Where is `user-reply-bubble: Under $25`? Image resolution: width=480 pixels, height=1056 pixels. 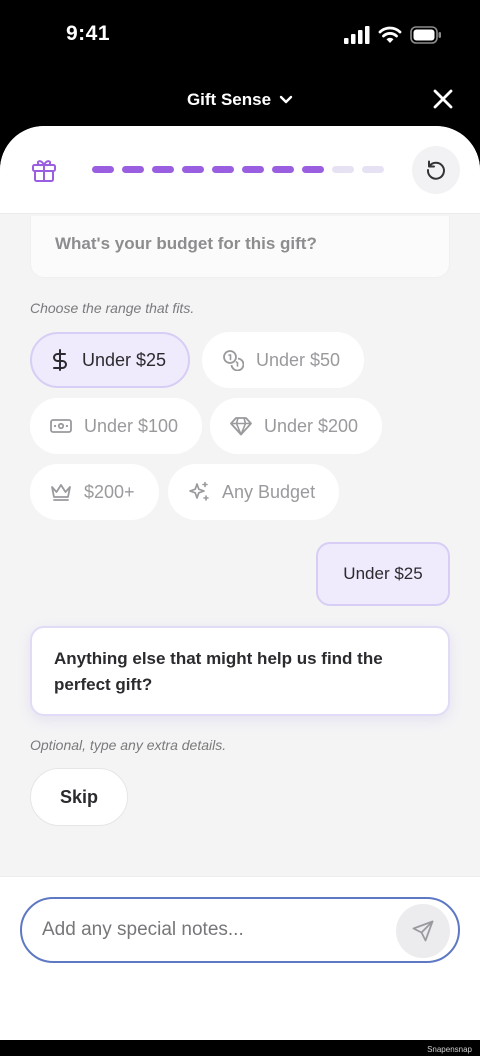 user-reply-bubble: Under $25 is located at coordinates (383, 574).